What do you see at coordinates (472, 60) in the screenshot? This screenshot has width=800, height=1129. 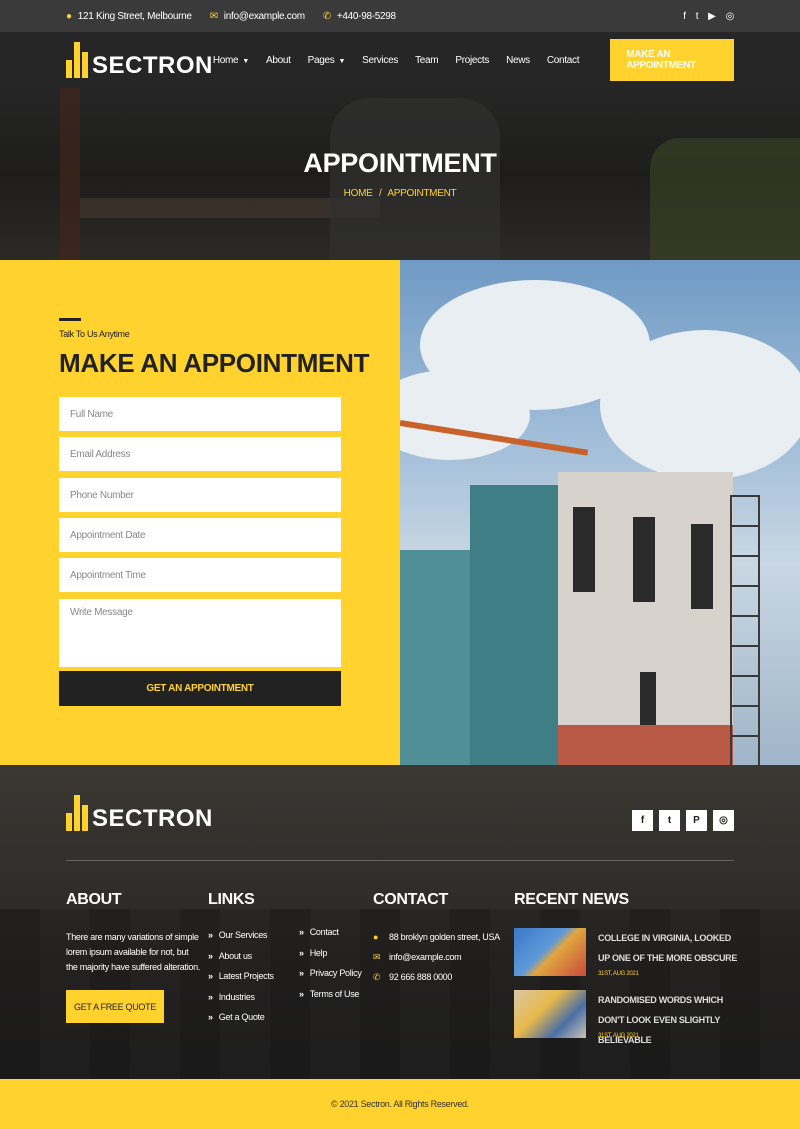 I see `nav-projects: Projects` at bounding box center [472, 60].